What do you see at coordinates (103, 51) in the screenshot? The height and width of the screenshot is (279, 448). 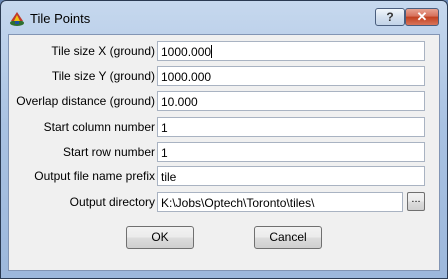 I see `tile-size-x-label: Tile size X (ground)` at bounding box center [103, 51].